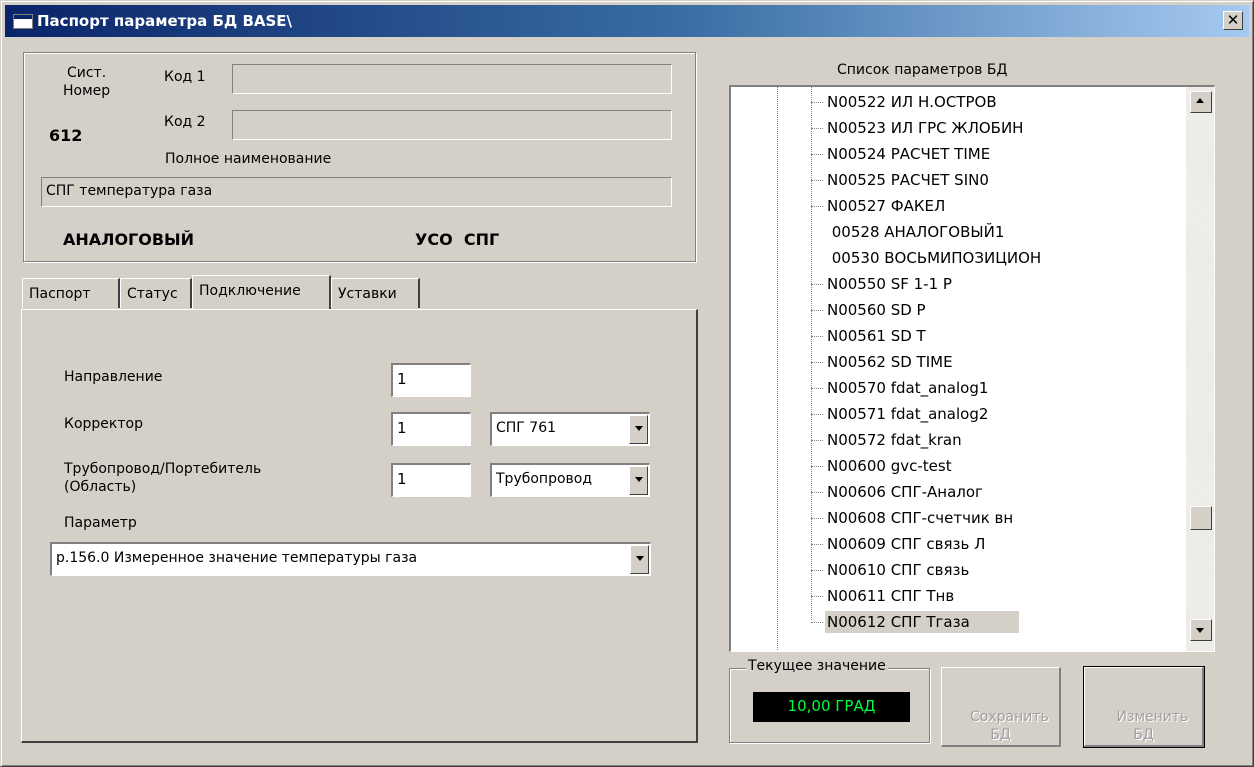 This screenshot has height=767, width=1254. I want to click on window-title: Паспорт параметра БД BASE\, so click(165, 21).